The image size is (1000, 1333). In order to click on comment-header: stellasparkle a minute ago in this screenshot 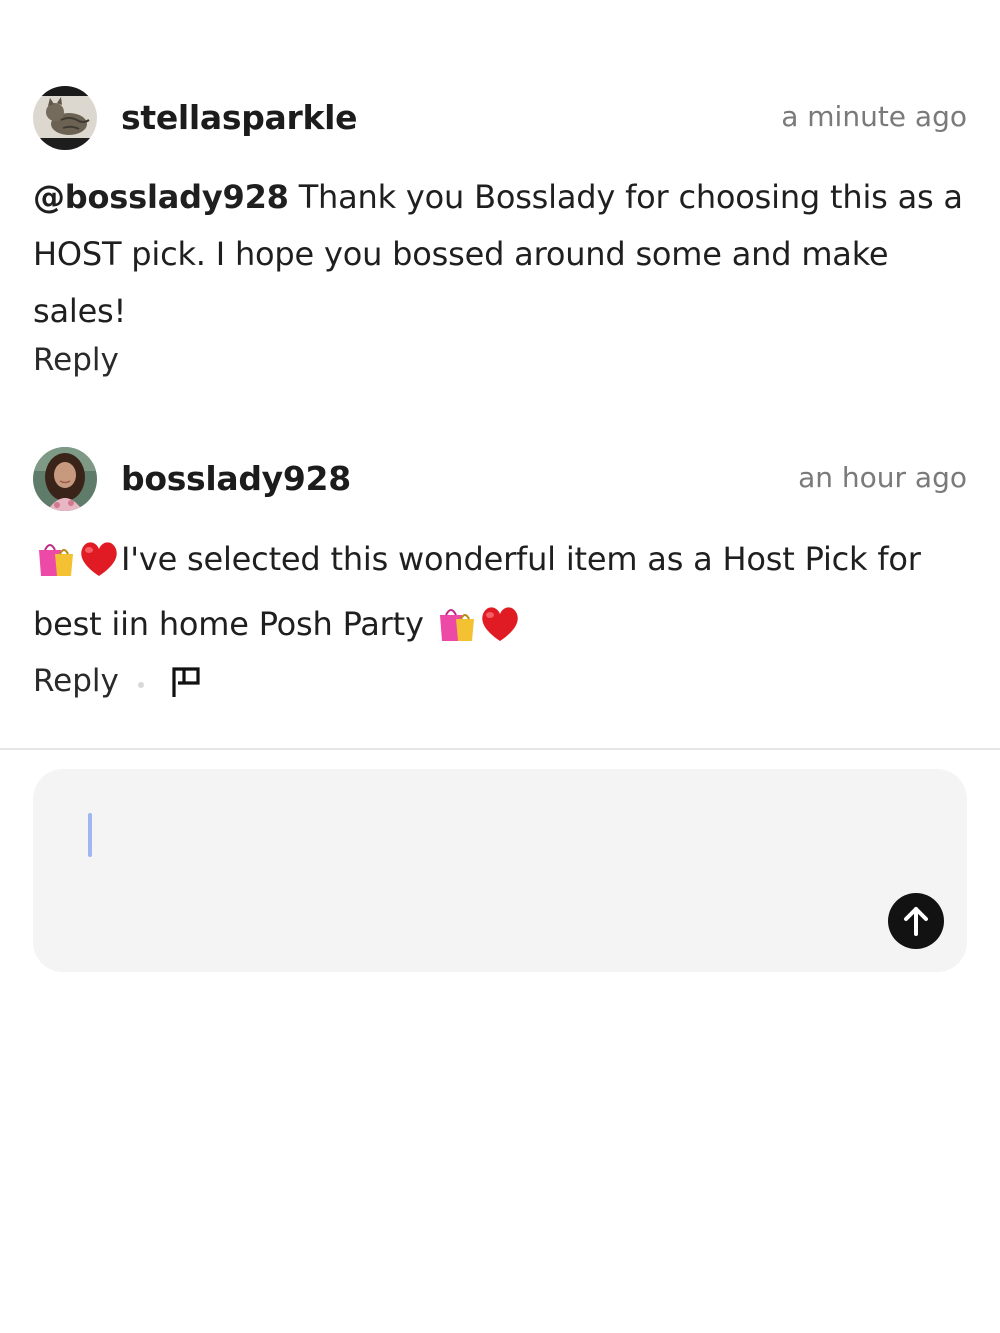, I will do `click(500, 119)`.